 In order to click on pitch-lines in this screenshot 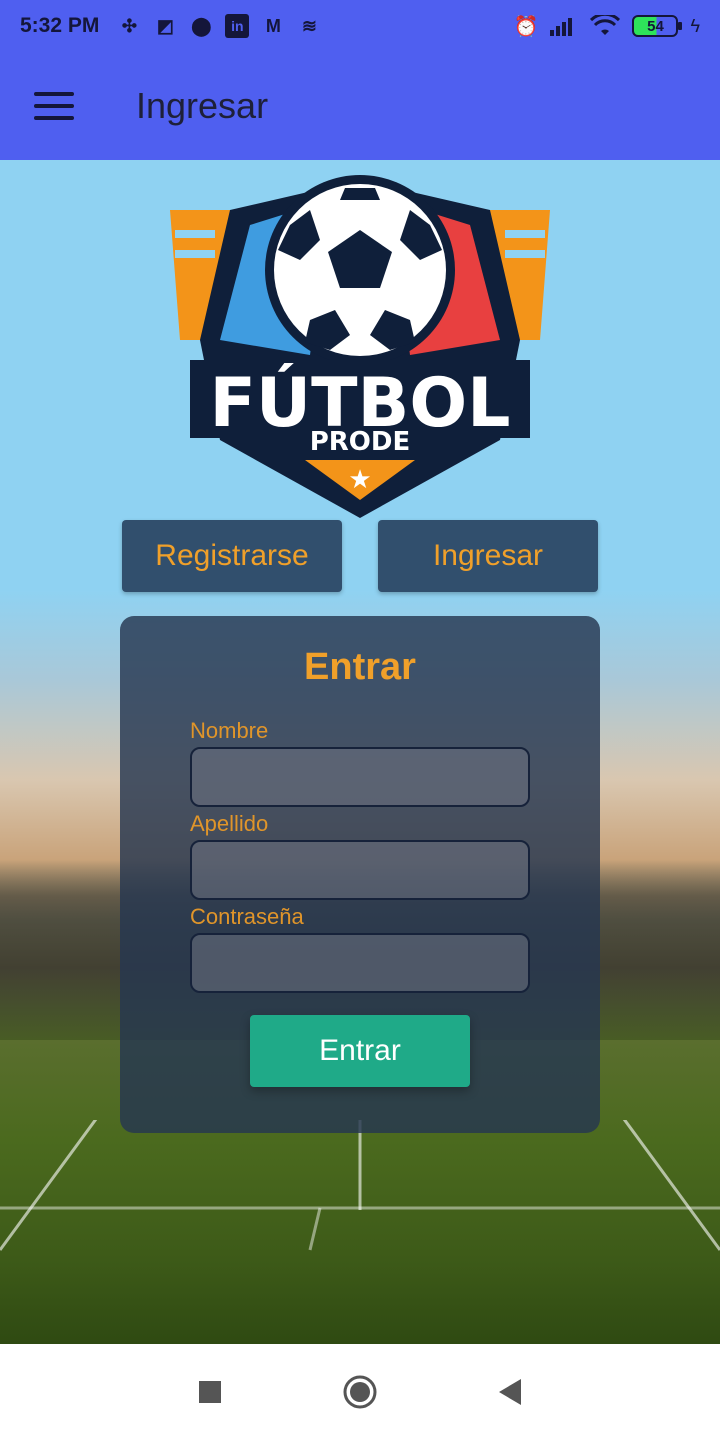, I will do `click(360, 1185)`.